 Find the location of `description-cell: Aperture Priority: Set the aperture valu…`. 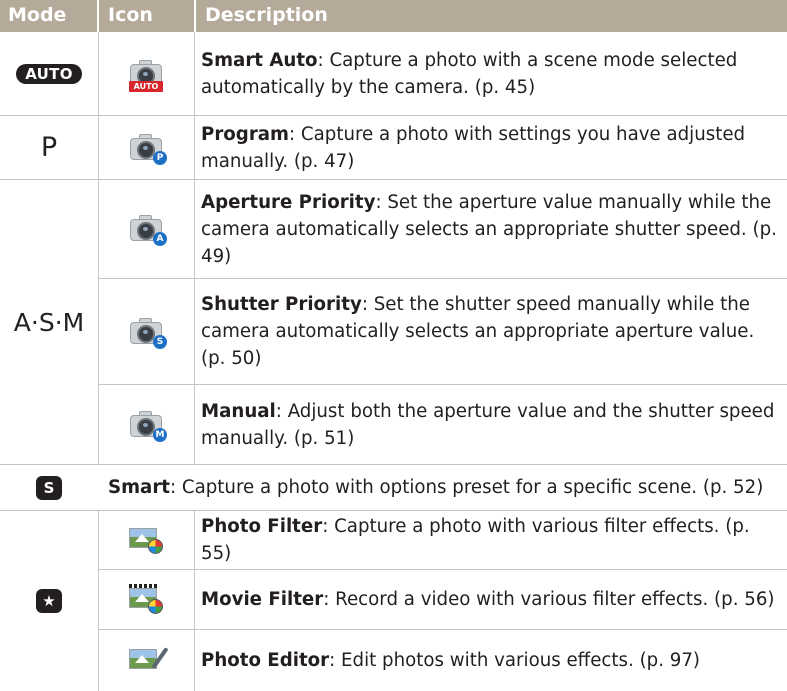

description-cell: Aperture Priority: Set the aperture valu… is located at coordinates (491, 229).